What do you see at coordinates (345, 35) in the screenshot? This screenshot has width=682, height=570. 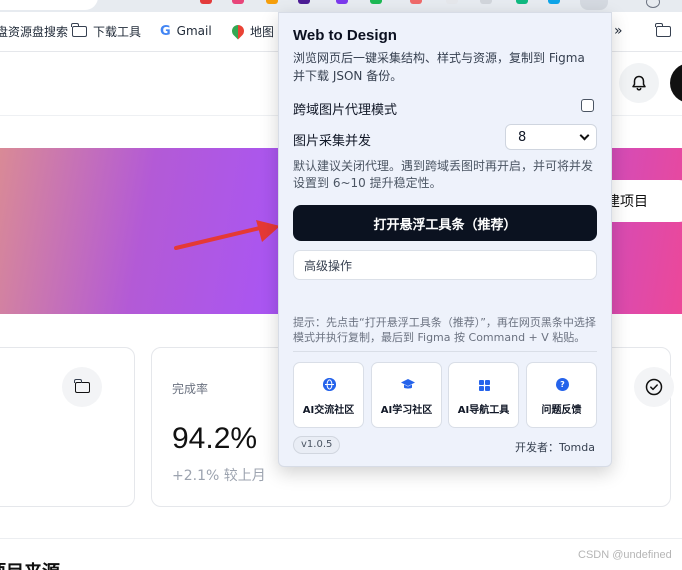 I see `popup-title: Web to Design` at bounding box center [345, 35].